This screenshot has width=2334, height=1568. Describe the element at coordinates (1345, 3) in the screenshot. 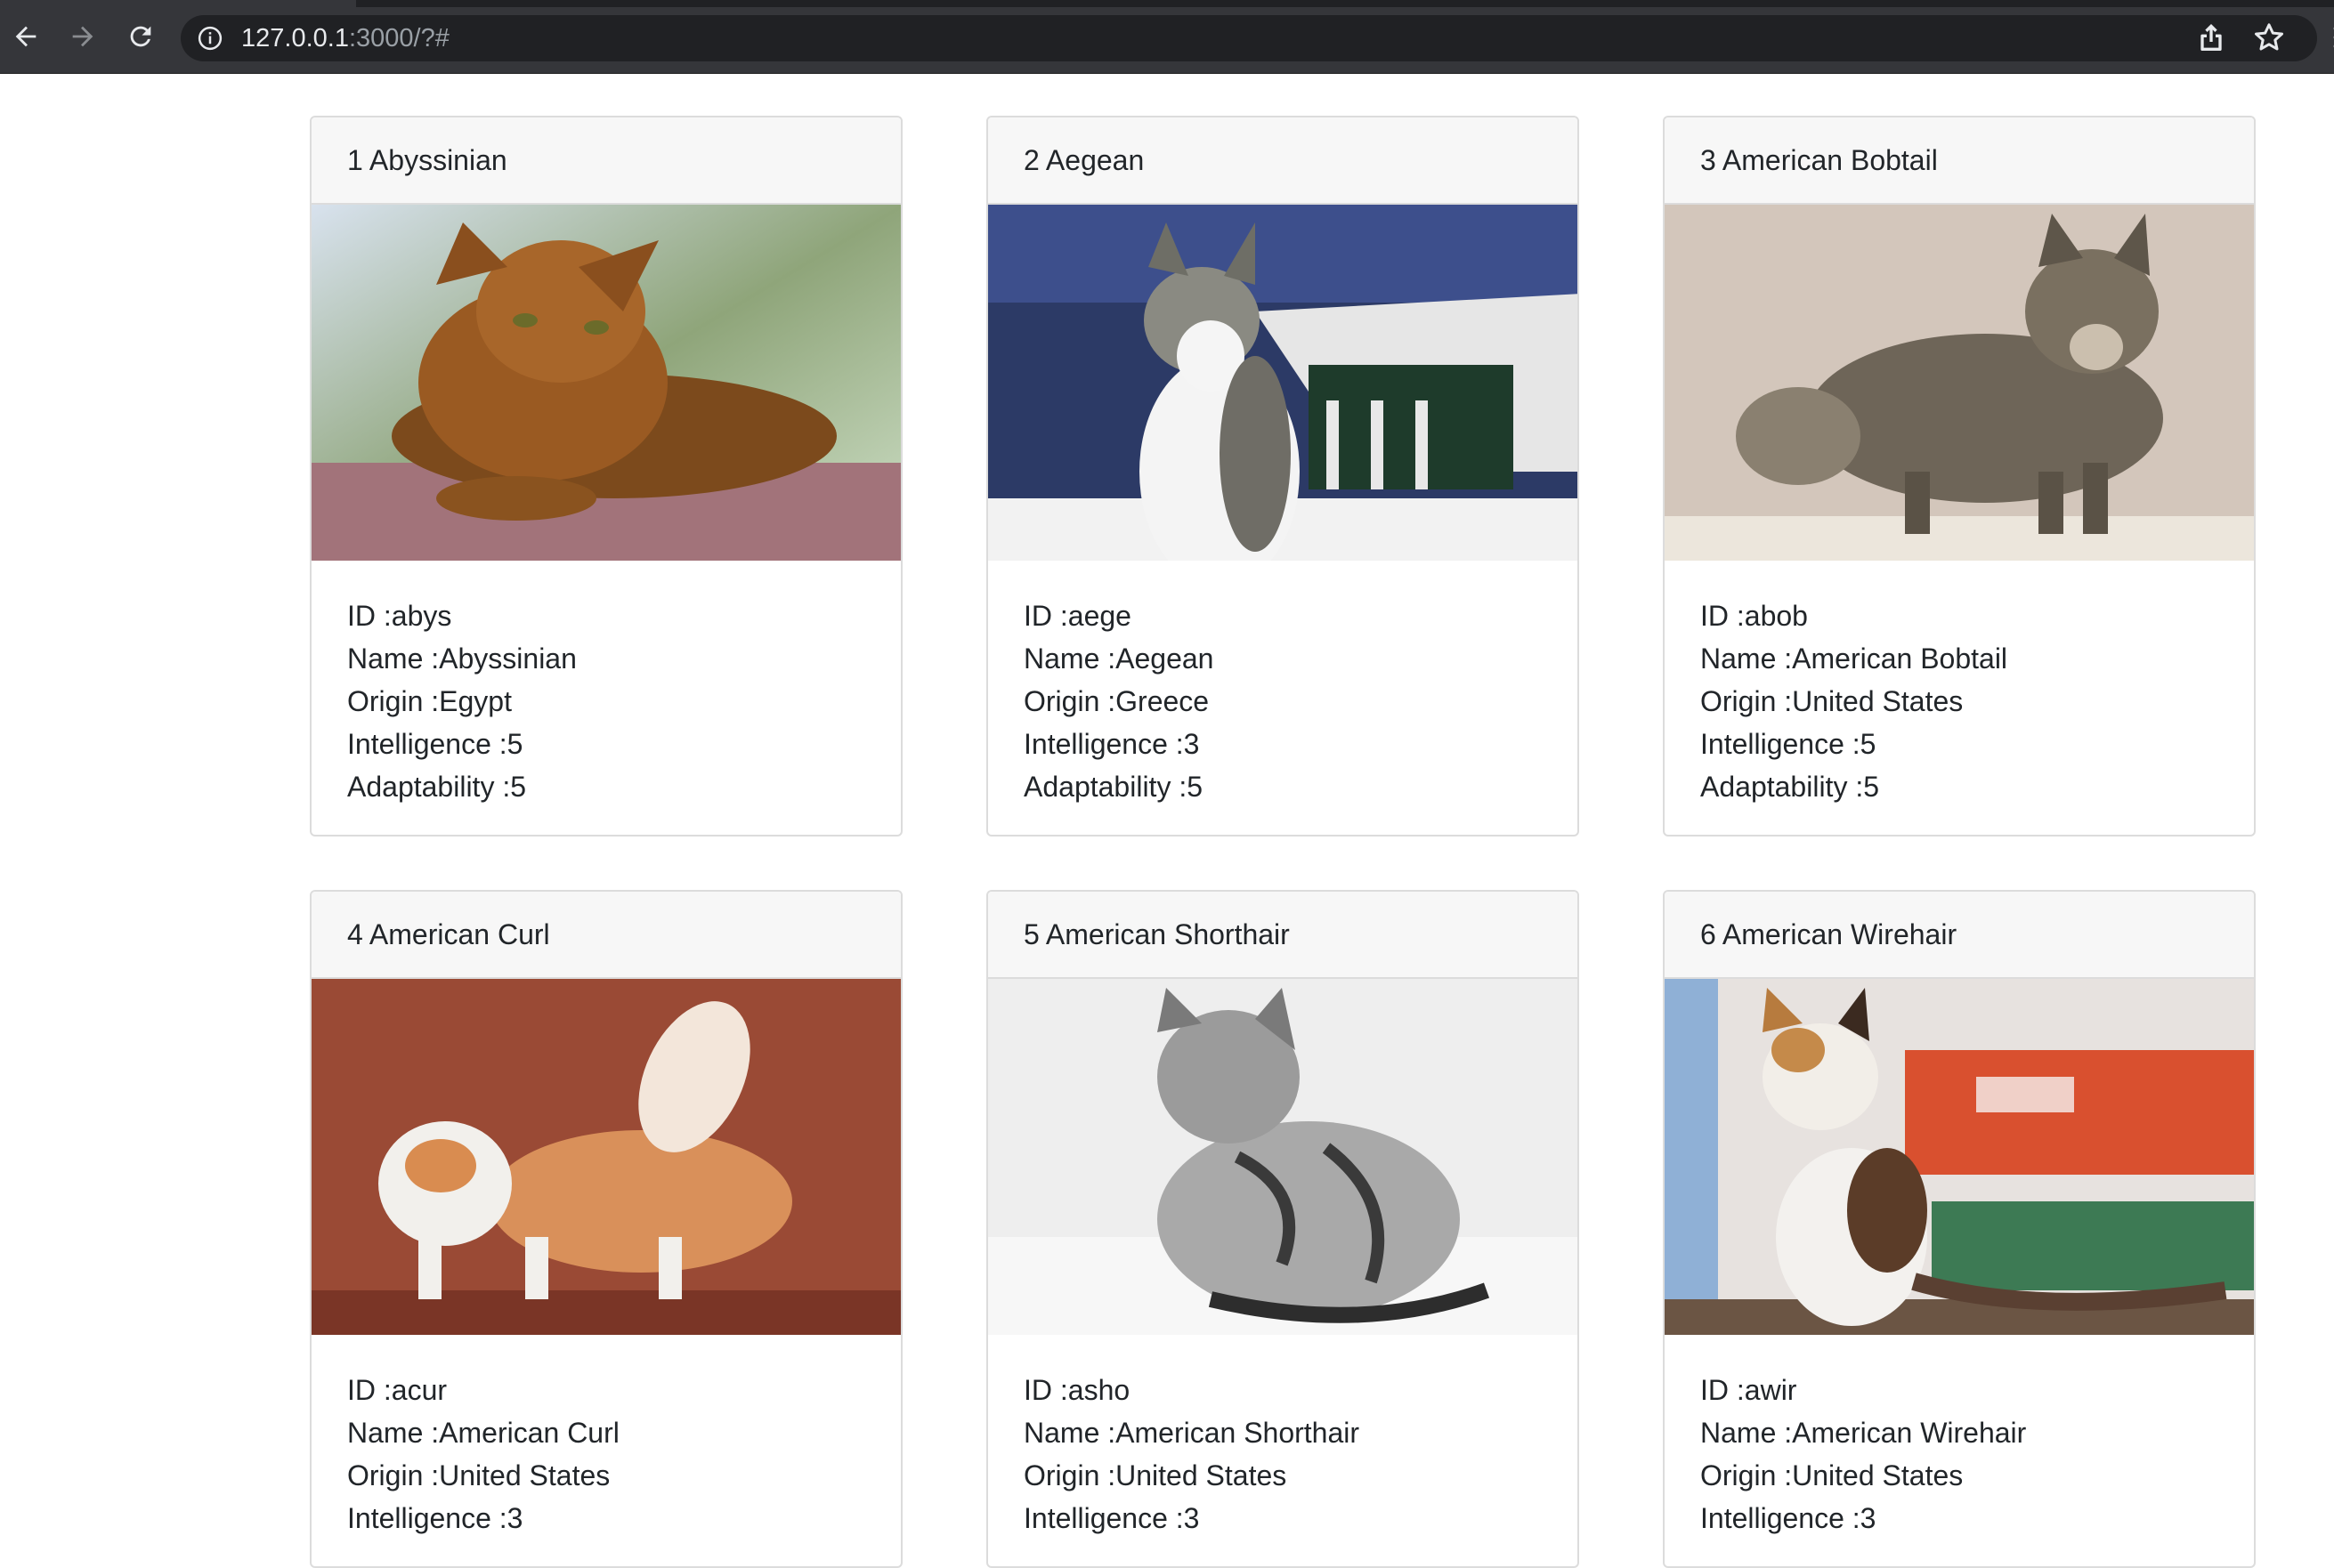

I see `tab-strip-edge` at that location.